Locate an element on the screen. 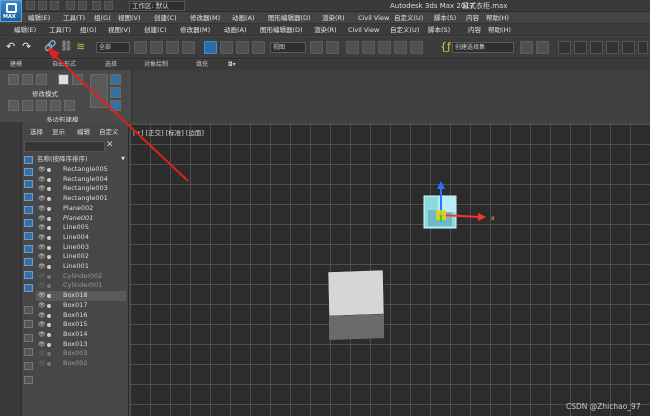 The height and width of the screenshot is (416, 650). gizmo-axis-label: x is located at coordinates (493, 218).